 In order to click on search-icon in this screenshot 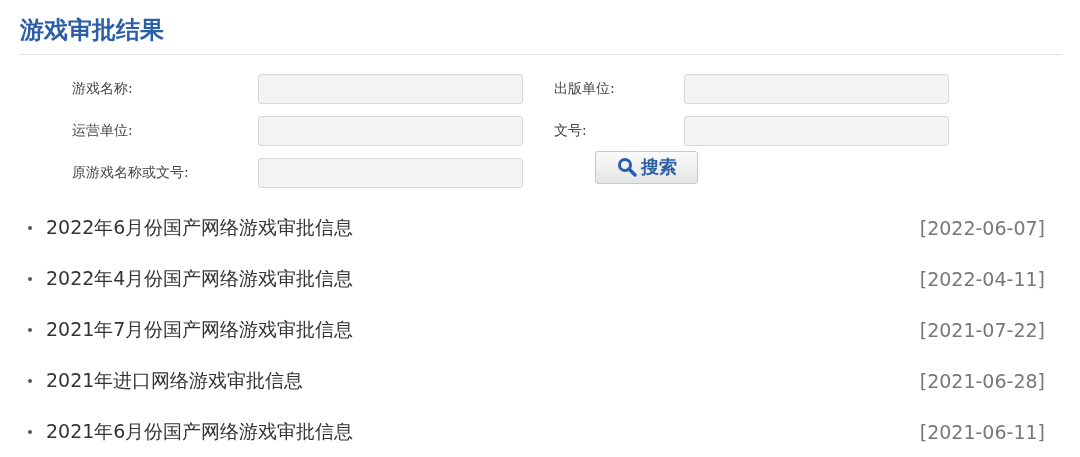, I will do `click(626, 167)`.